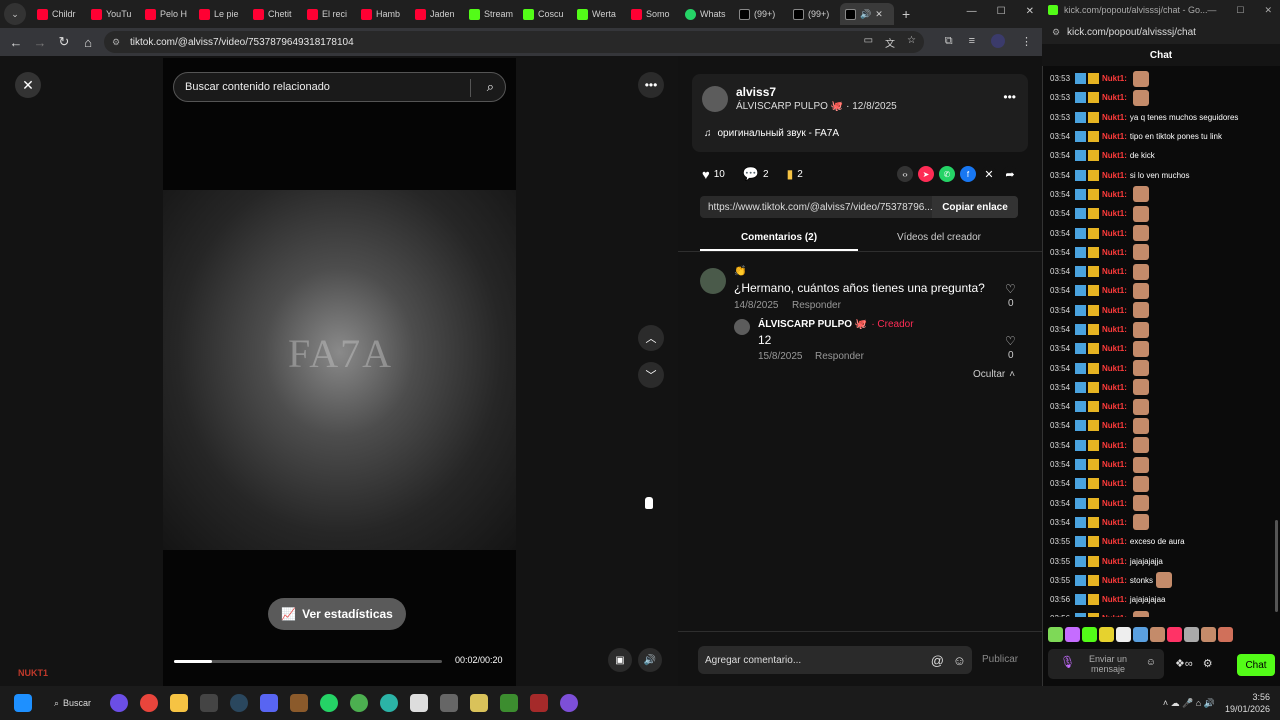  Describe the element at coordinates (1162, 613) in the screenshot. I see `chat-message: 03:56 Nukt1:` at that location.